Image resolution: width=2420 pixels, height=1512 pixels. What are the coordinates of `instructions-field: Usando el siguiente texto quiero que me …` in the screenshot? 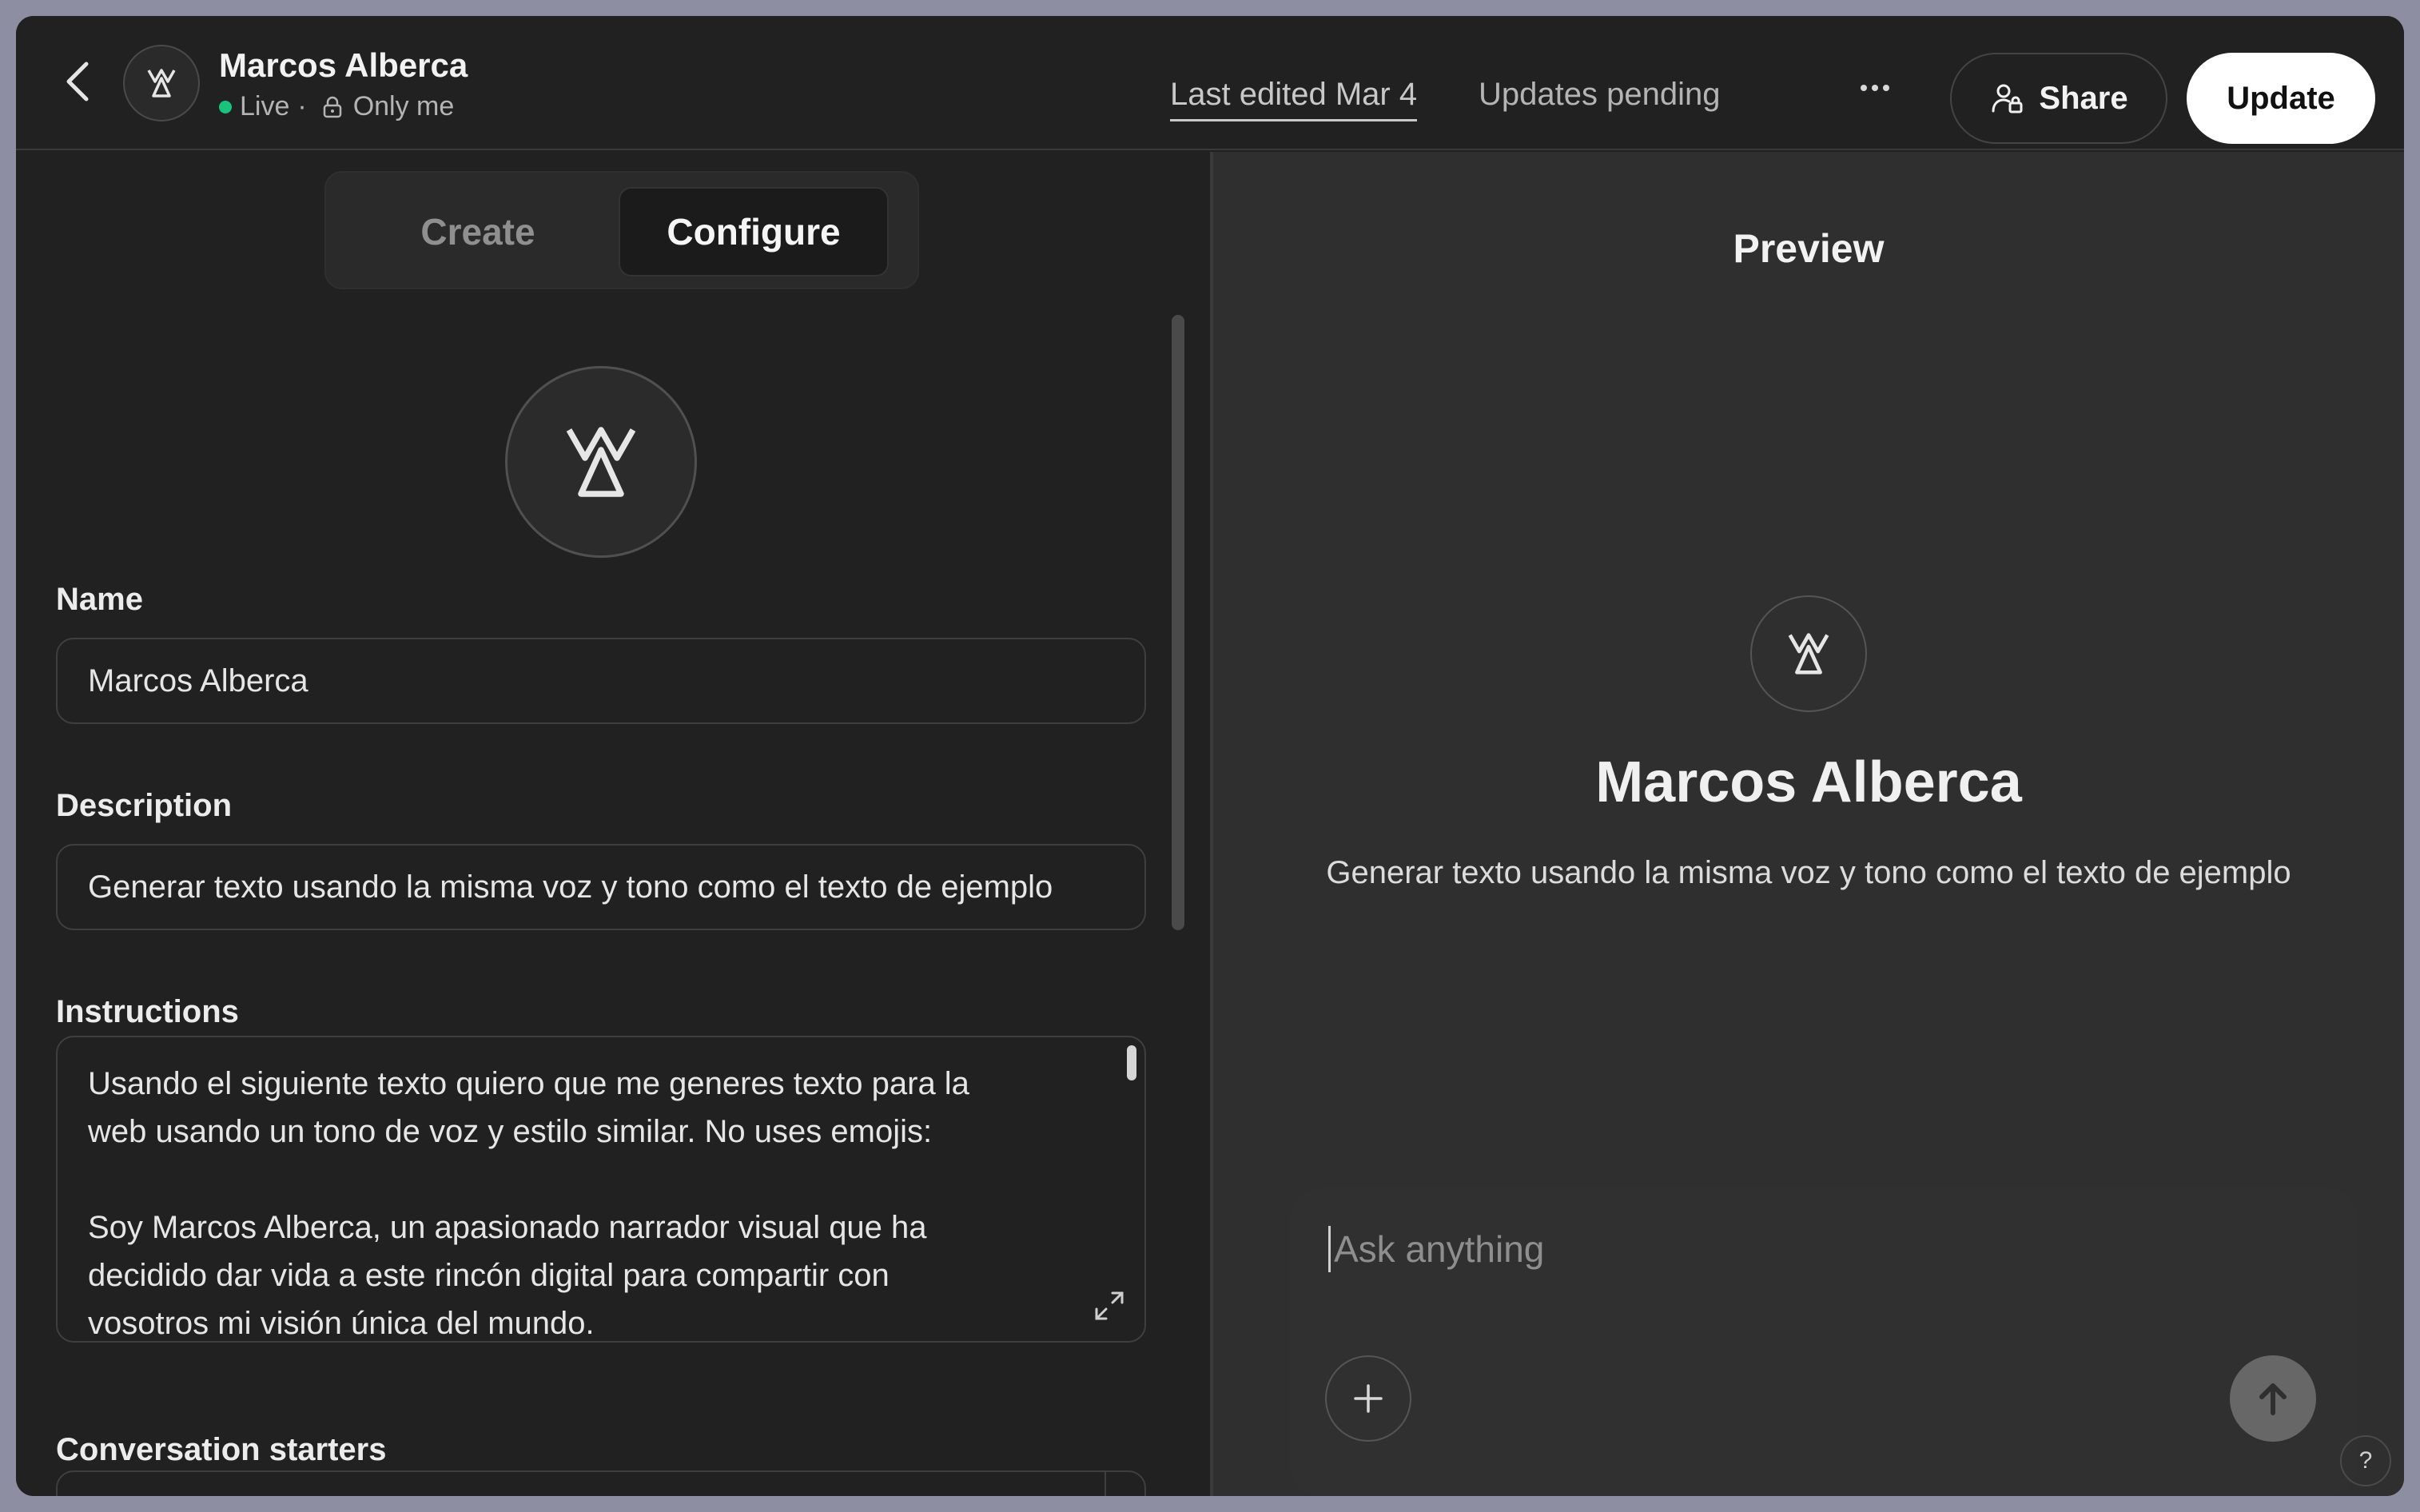 It's located at (601, 1189).